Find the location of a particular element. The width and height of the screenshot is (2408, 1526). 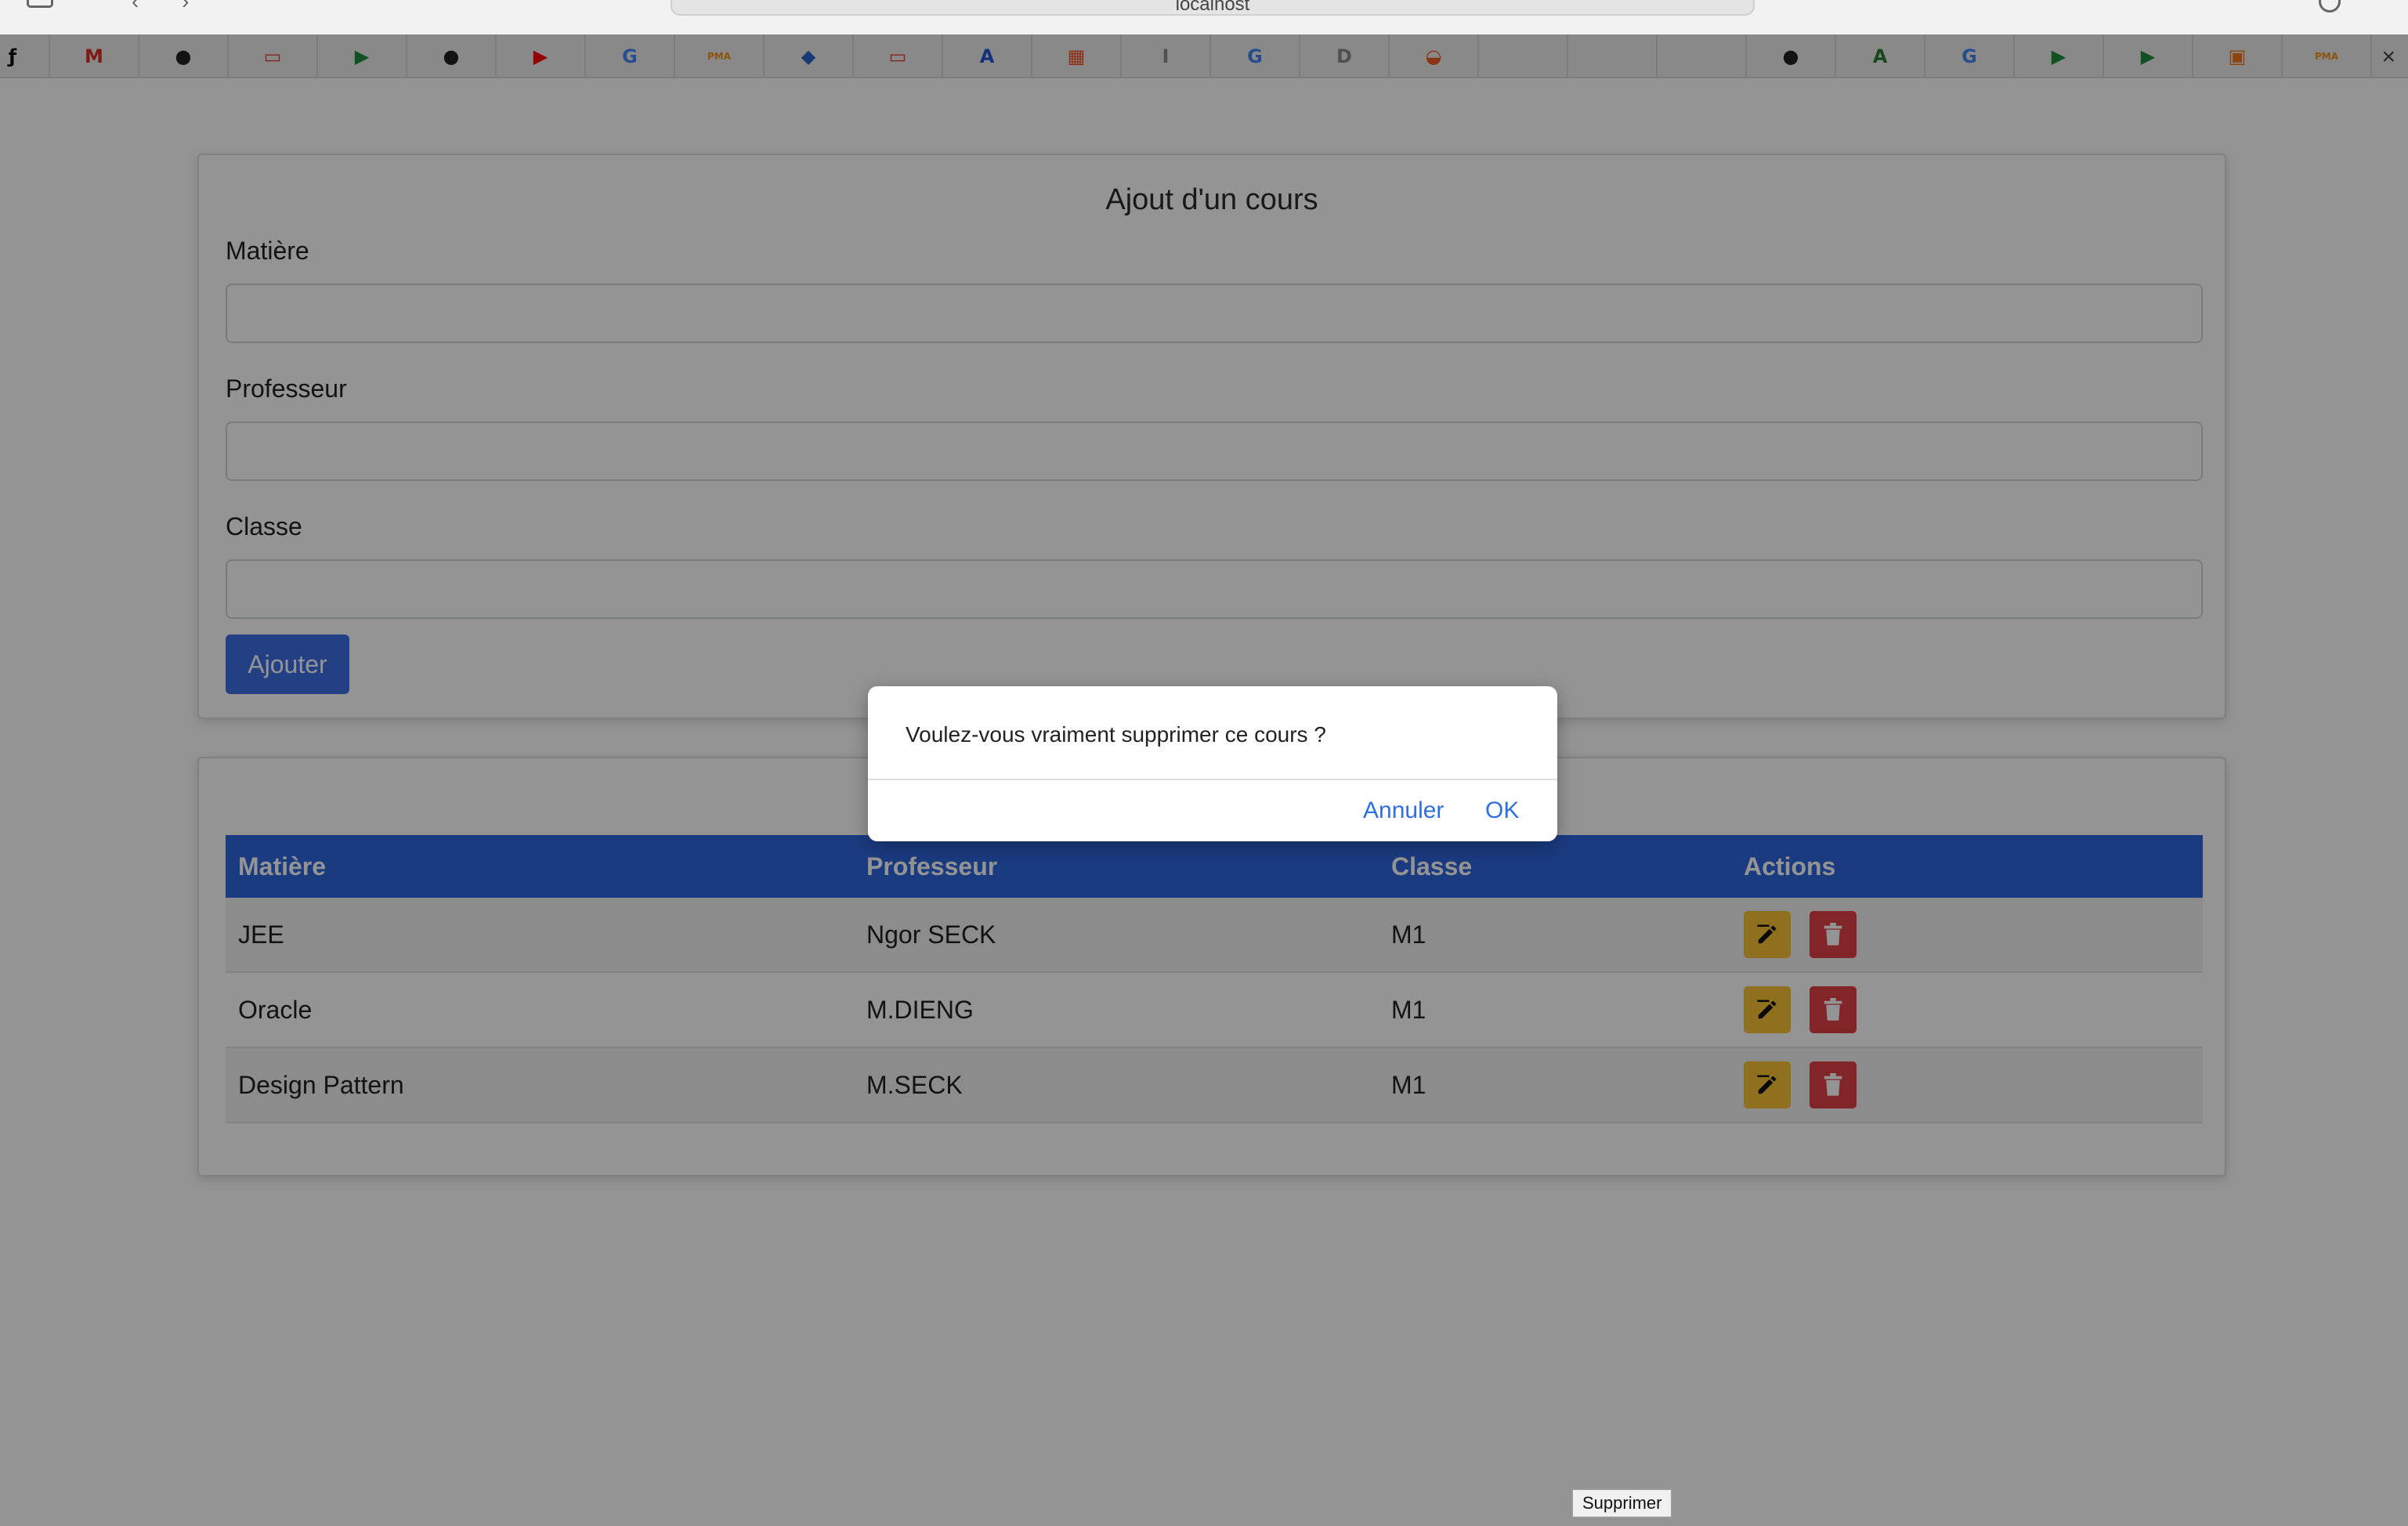

dialog-divider is located at coordinates (1212, 779).